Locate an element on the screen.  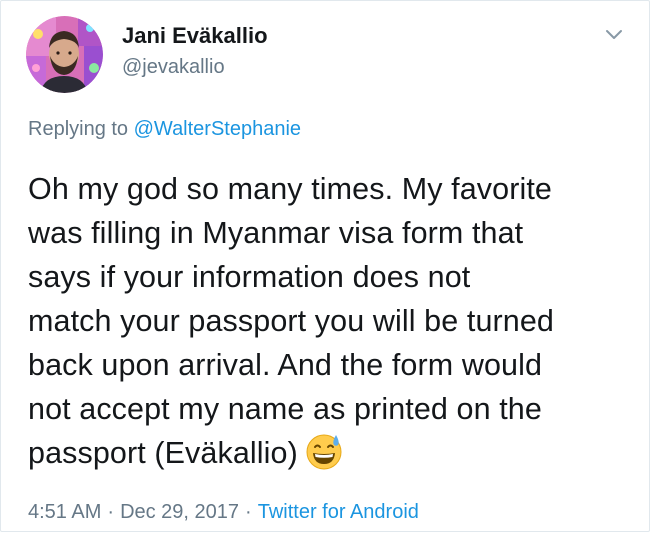
tweet-text-line: not accept my name as printed on the is located at coordinates (285, 409).